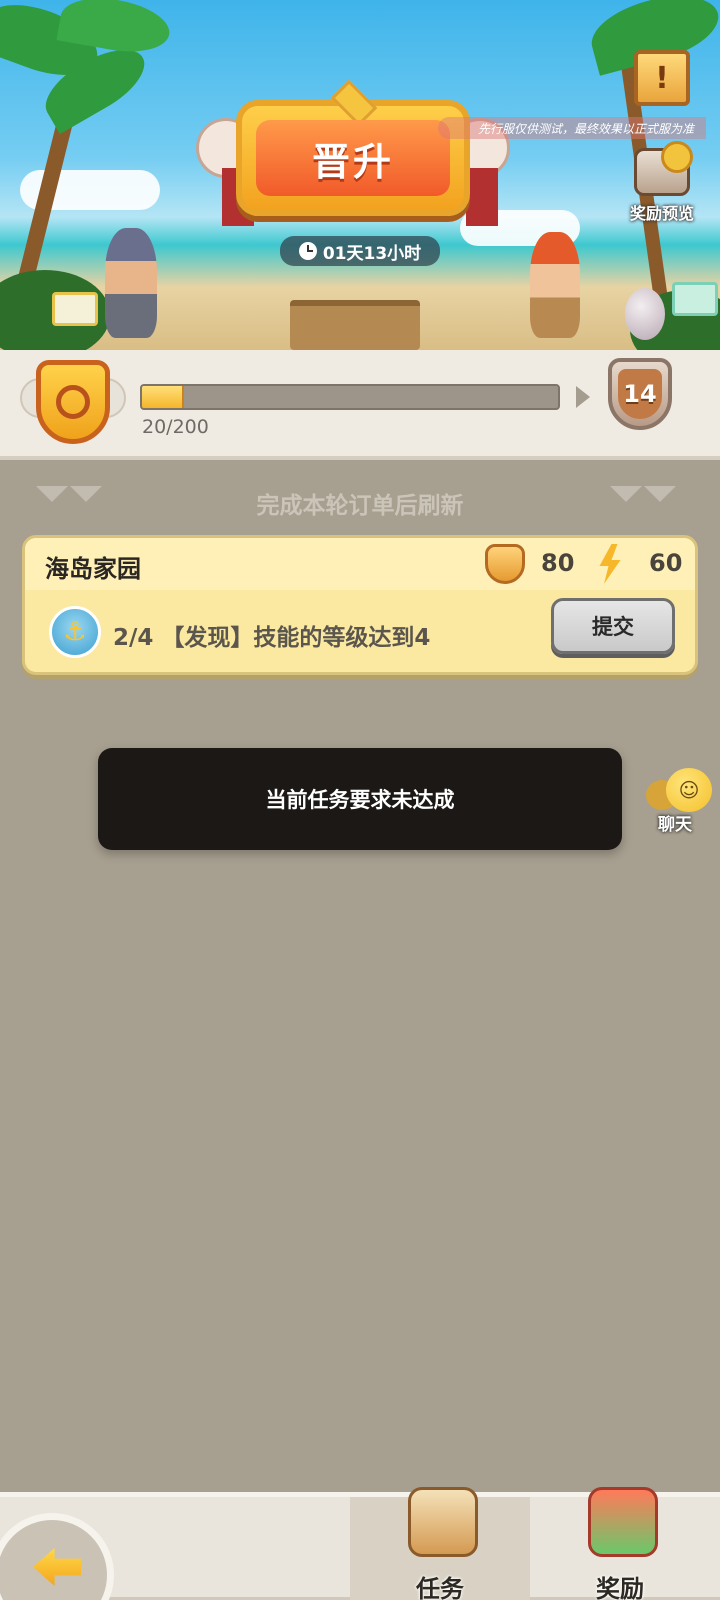  I want to click on next-level-shield: 14, so click(640, 394).